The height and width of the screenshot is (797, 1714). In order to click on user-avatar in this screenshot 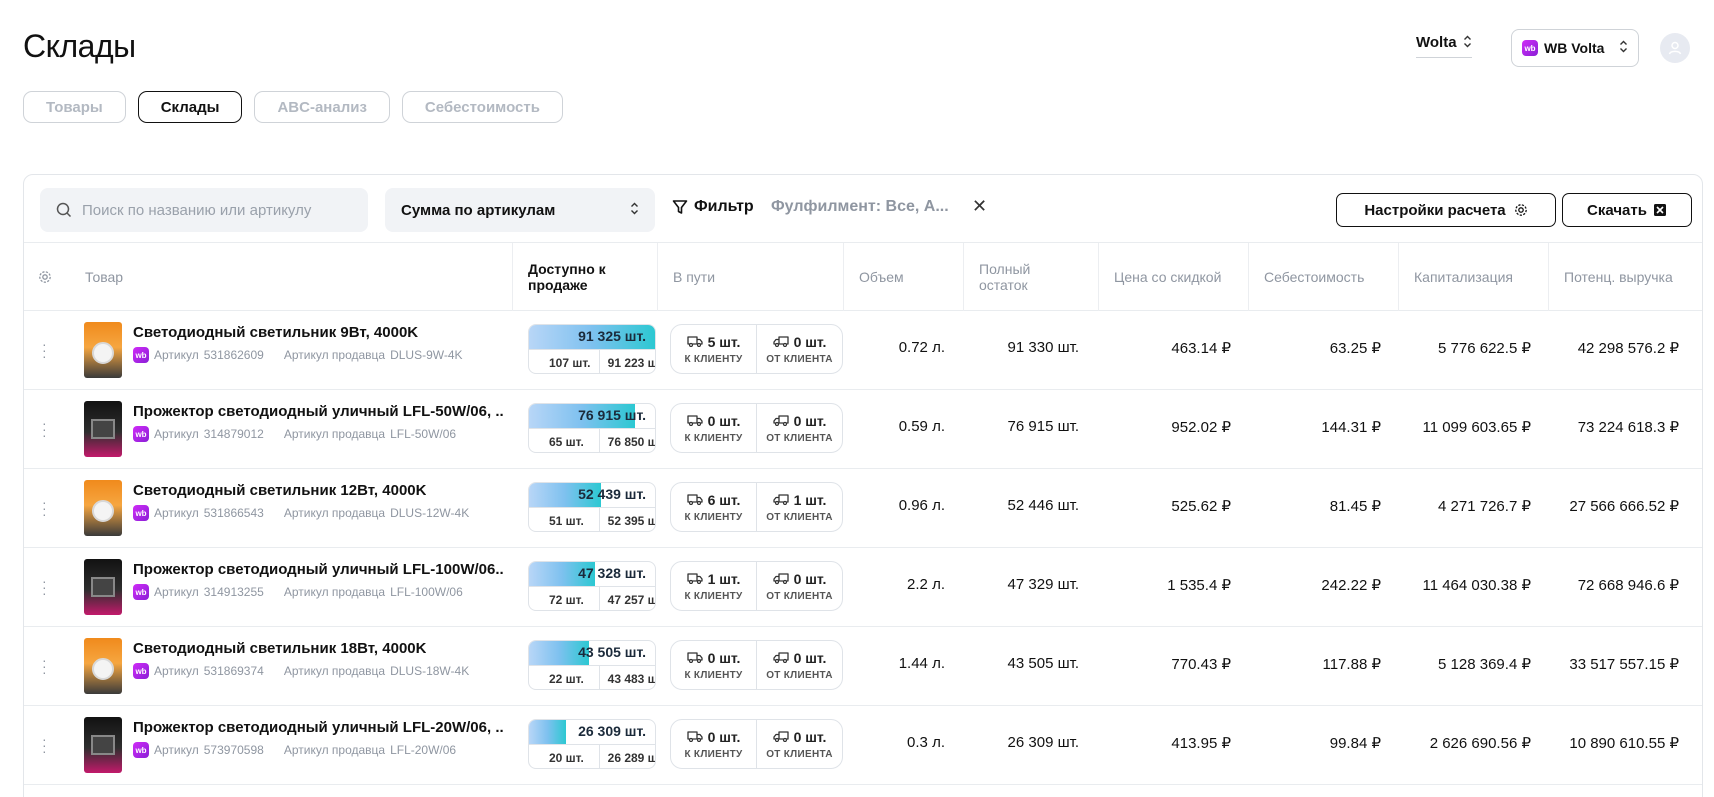, I will do `click(1675, 48)`.